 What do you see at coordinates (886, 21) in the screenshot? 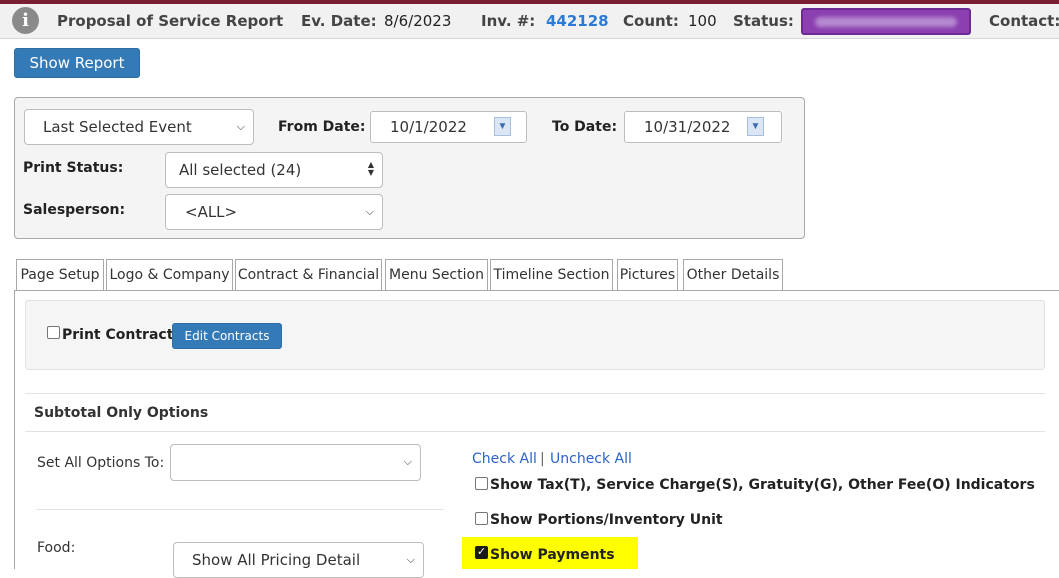
I see `status-badge` at bounding box center [886, 21].